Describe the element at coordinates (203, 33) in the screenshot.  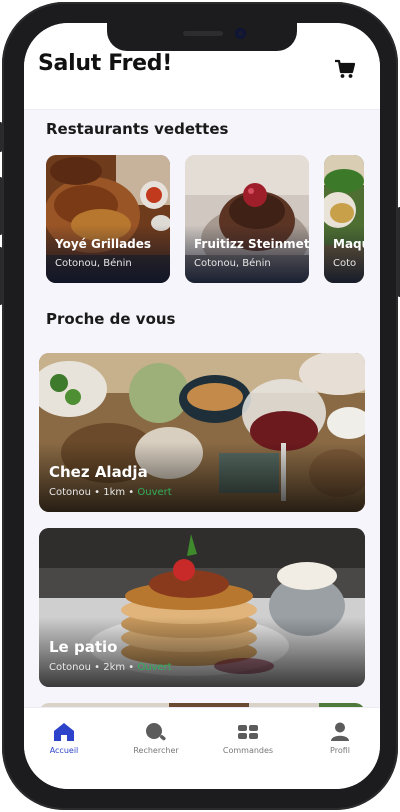
I see `speaker` at that location.